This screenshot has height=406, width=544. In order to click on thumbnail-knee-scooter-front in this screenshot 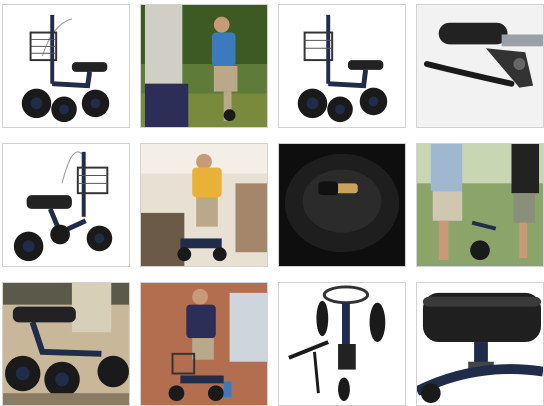, I will do `click(66, 205)`.